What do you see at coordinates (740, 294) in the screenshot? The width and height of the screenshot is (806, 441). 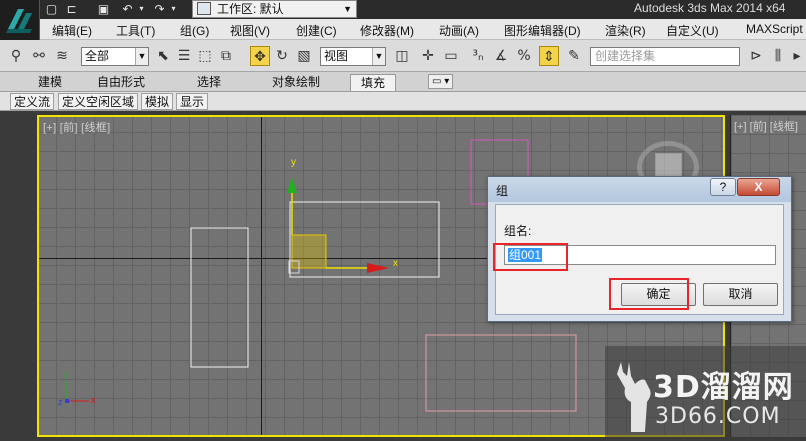 I see `cancel-button: 取消` at bounding box center [740, 294].